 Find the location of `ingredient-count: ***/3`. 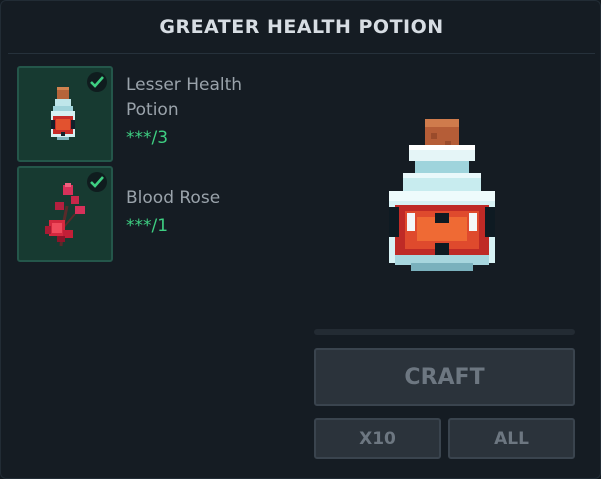

ingredient-count: ***/3 is located at coordinates (147, 138).